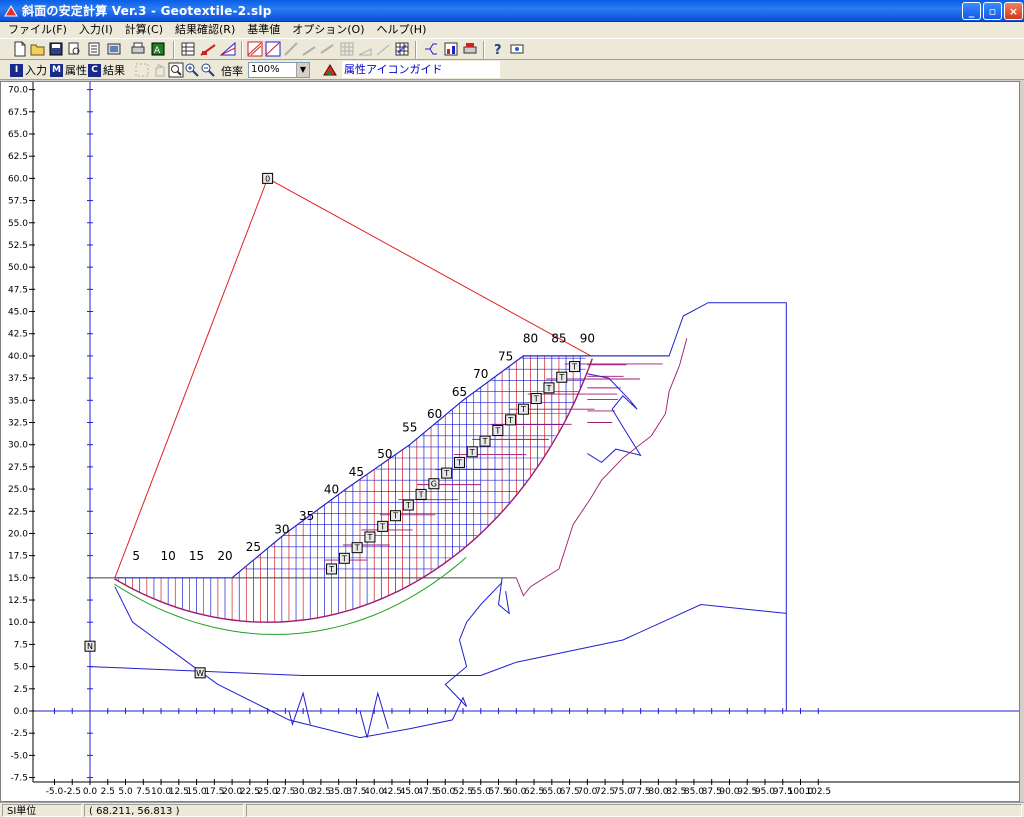  I want to click on slice-number: 65, so click(459, 392).